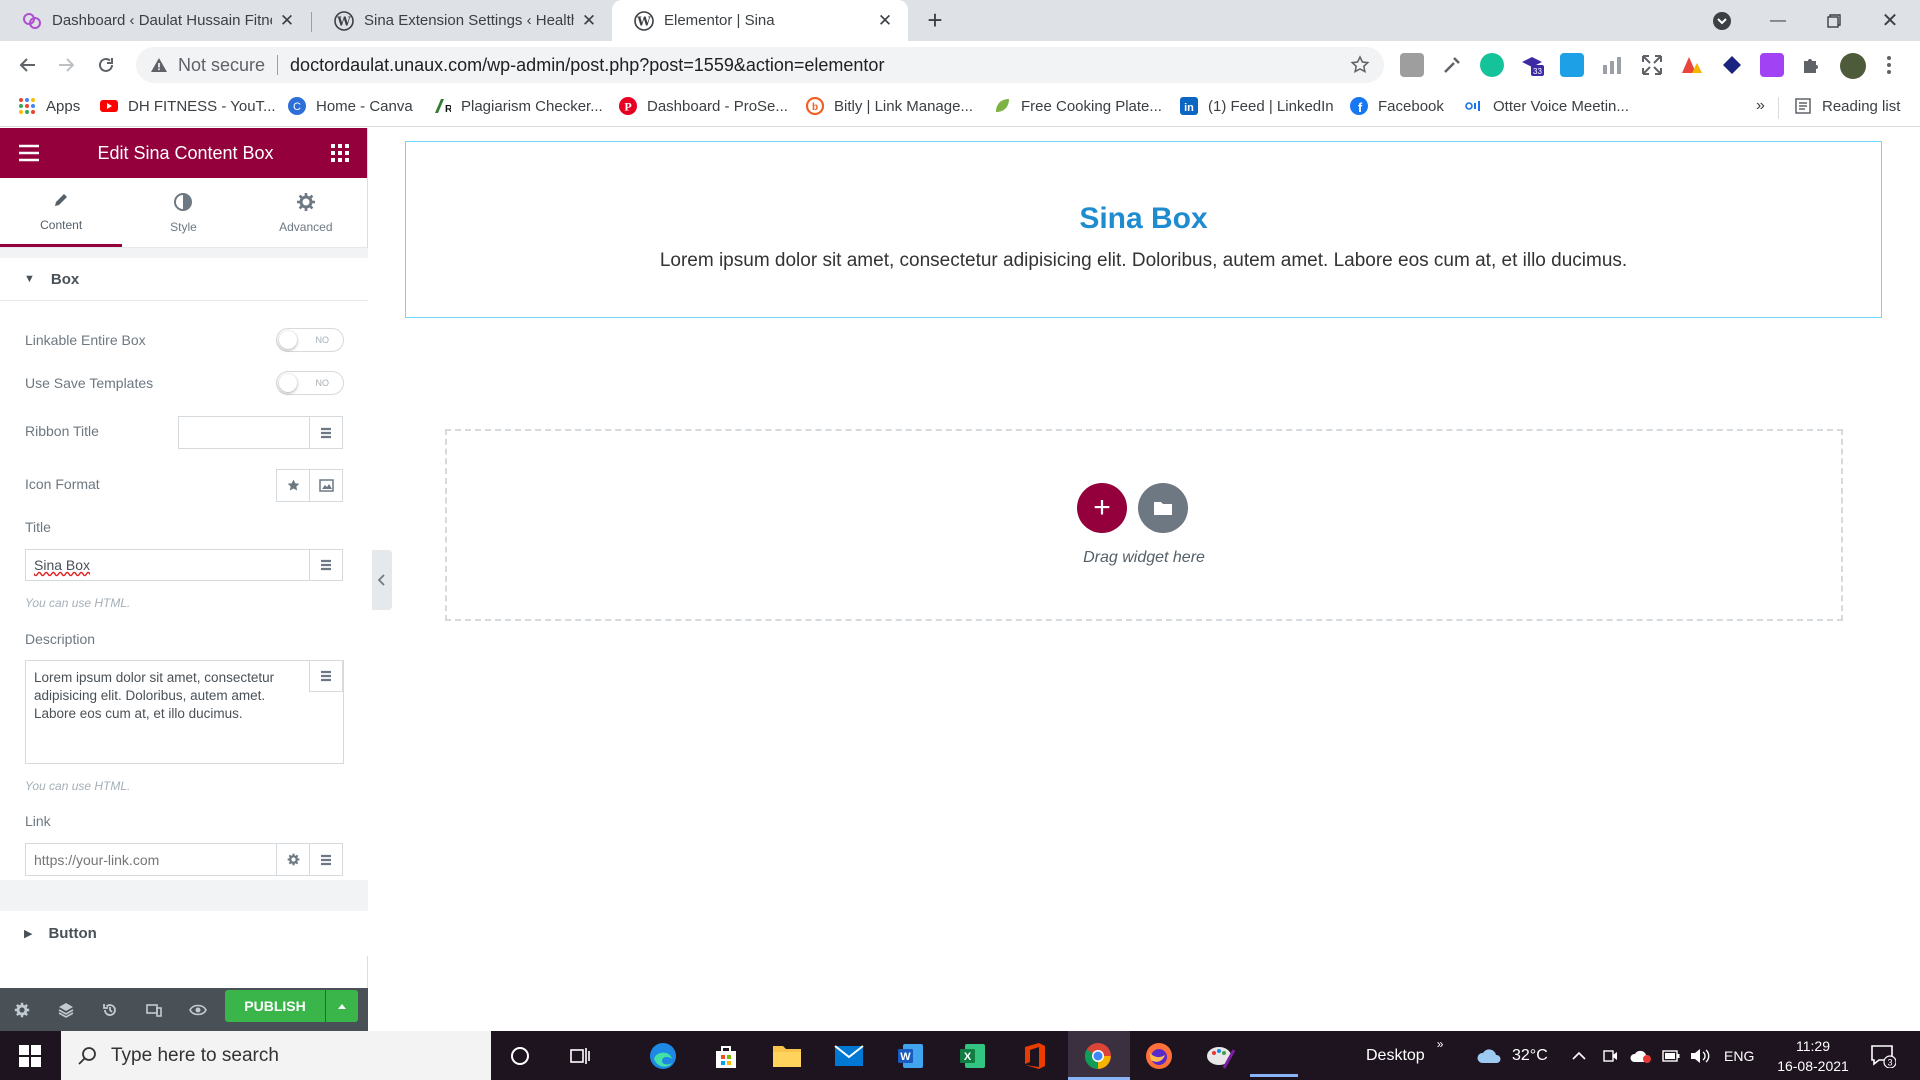 Image resolution: width=1920 pixels, height=1080 pixels. Describe the element at coordinates (183, 212) in the screenshot. I see `tab-style: Style` at that location.